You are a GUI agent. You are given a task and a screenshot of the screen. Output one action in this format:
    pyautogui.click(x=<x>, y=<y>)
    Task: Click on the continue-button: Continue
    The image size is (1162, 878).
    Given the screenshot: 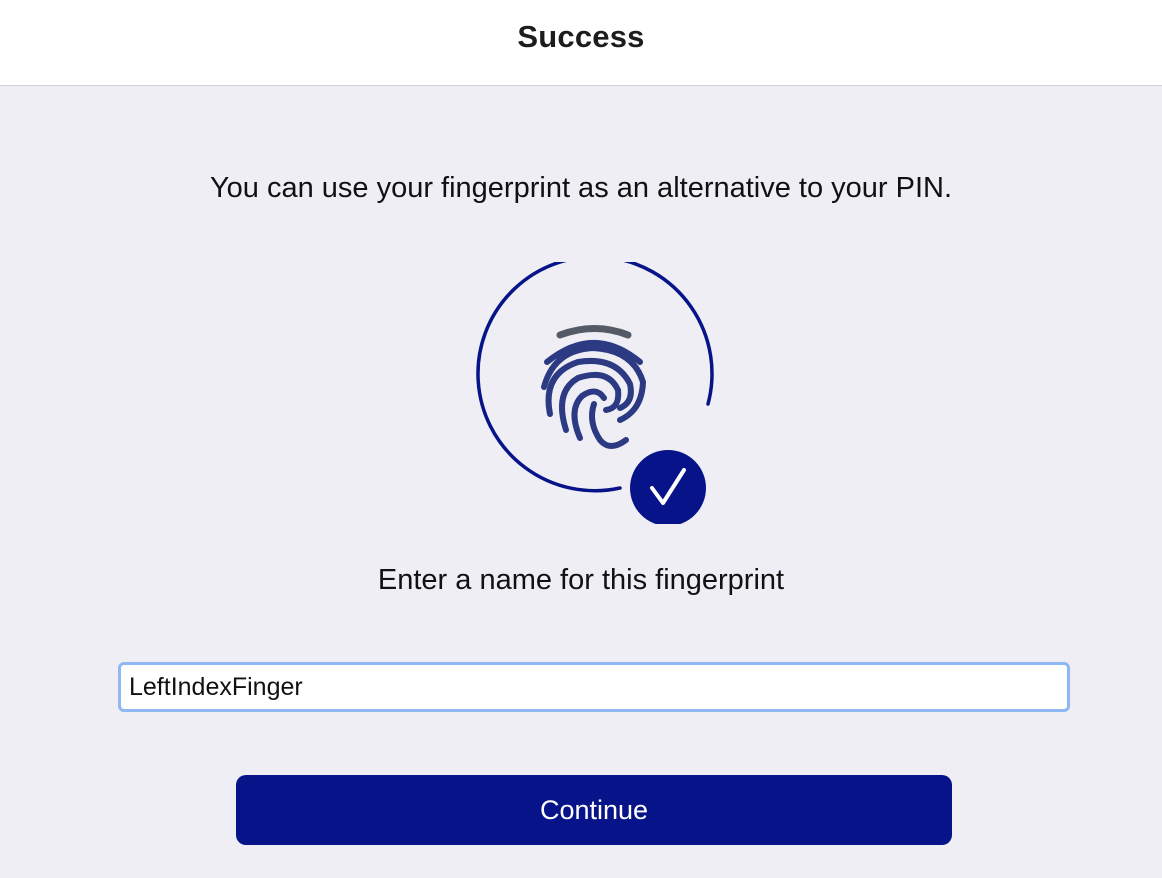 What is the action you would take?
    pyautogui.click(x=594, y=810)
    